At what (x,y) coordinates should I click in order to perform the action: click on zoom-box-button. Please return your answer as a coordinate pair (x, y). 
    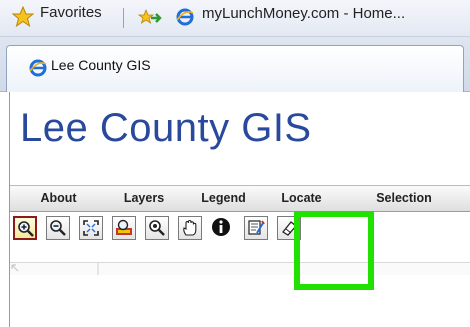
    Looking at the image, I should click on (124, 228).